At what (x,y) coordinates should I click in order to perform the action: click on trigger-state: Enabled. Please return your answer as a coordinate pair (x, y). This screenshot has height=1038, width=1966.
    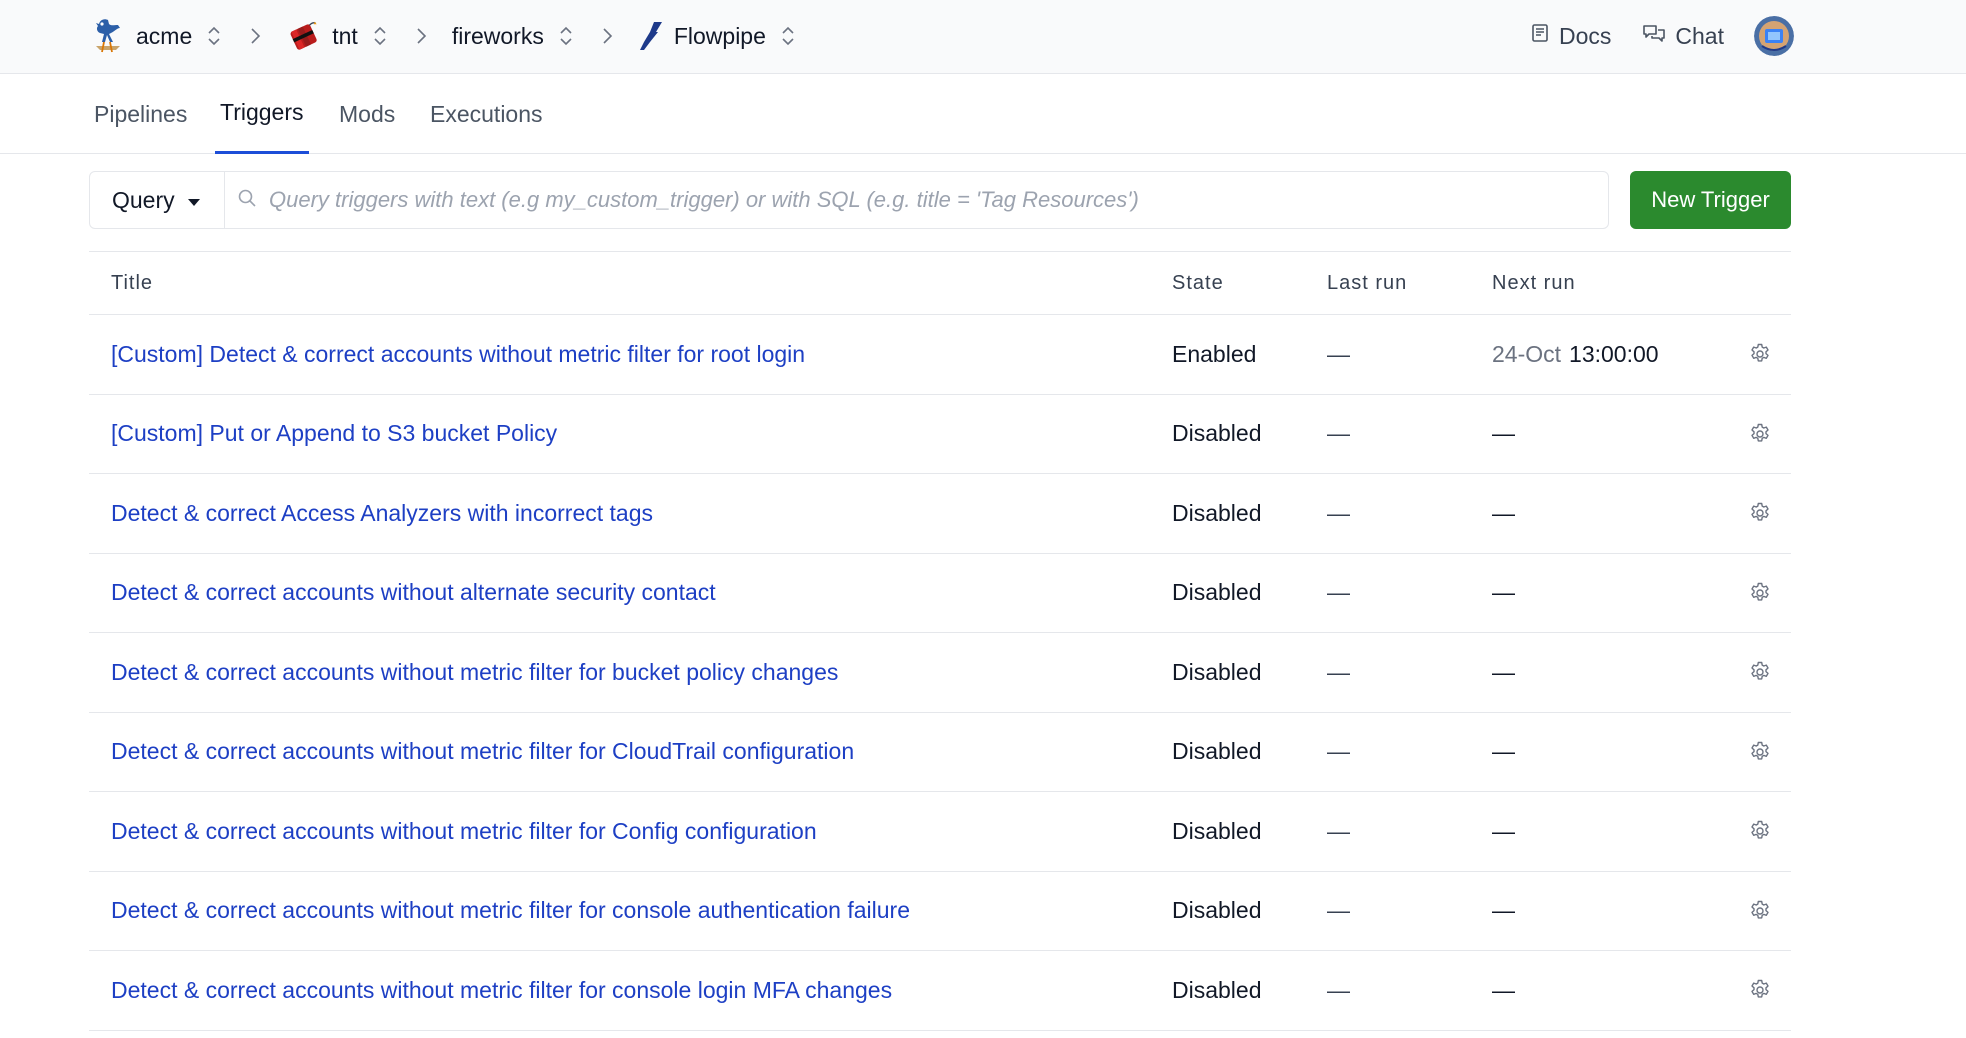
    Looking at the image, I should click on (1214, 353).